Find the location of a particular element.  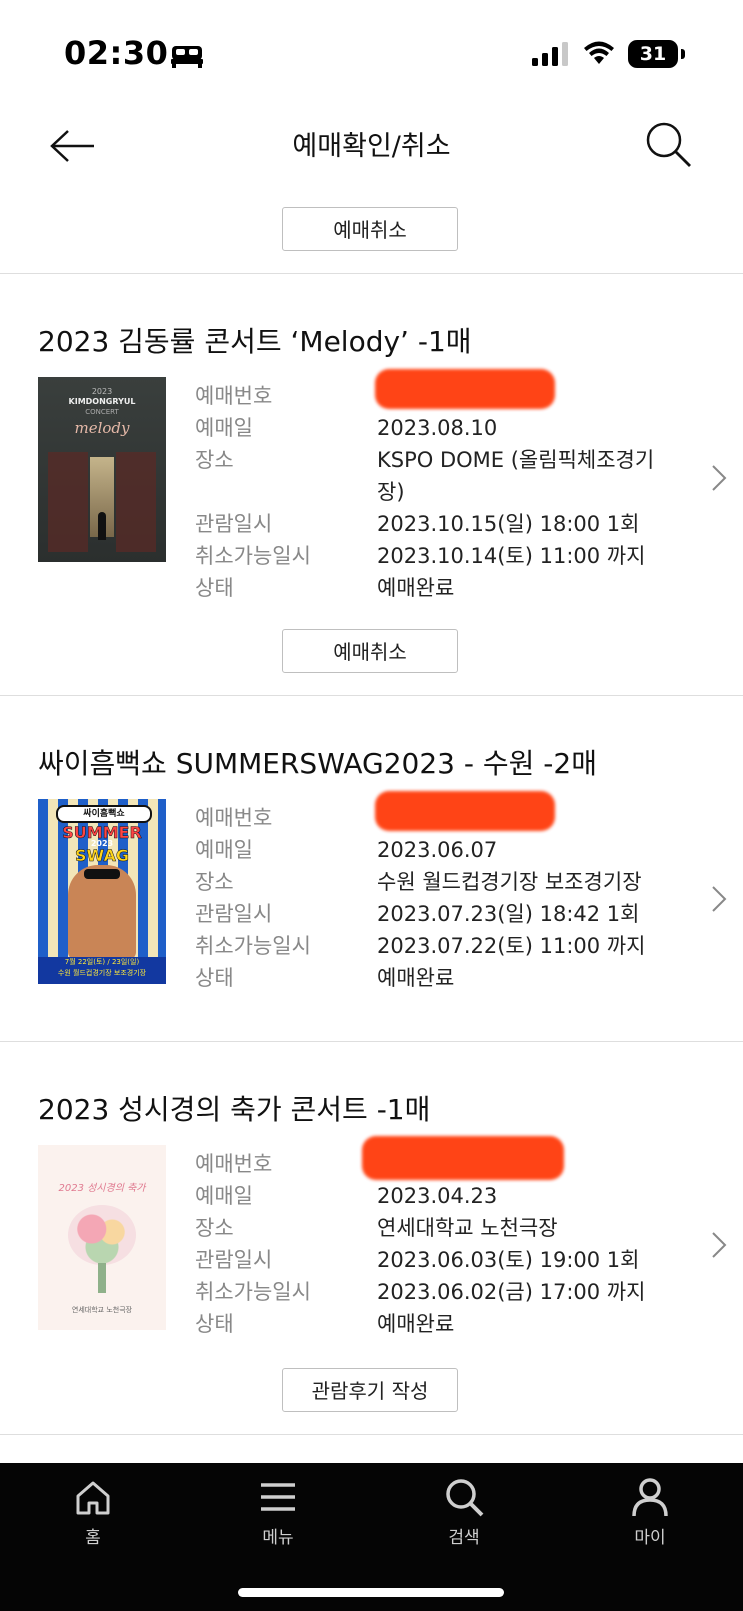

poster-text: 수원 월드컵경기장 보조경기장 is located at coordinates (102, 975).